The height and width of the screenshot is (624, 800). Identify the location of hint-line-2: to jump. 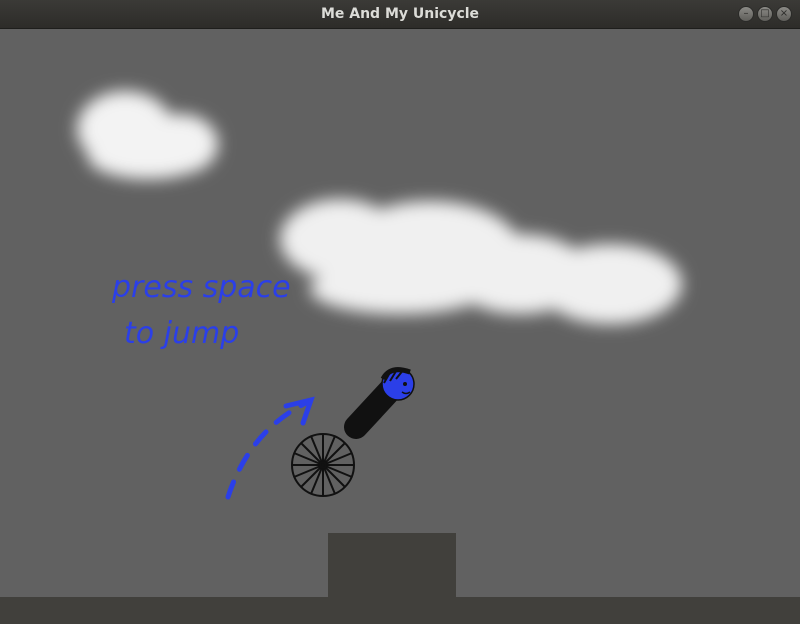
(181, 333).